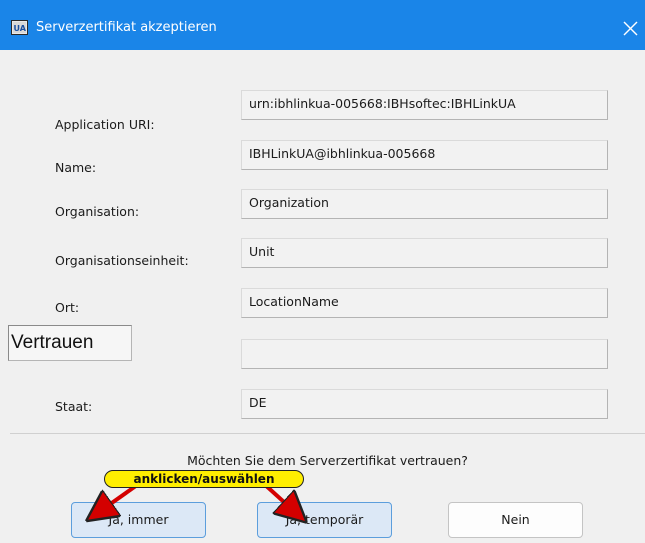 The width and height of the screenshot is (645, 543). Describe the element at coordinates (327, 433) in the screenshot. I see `separator` at that location.